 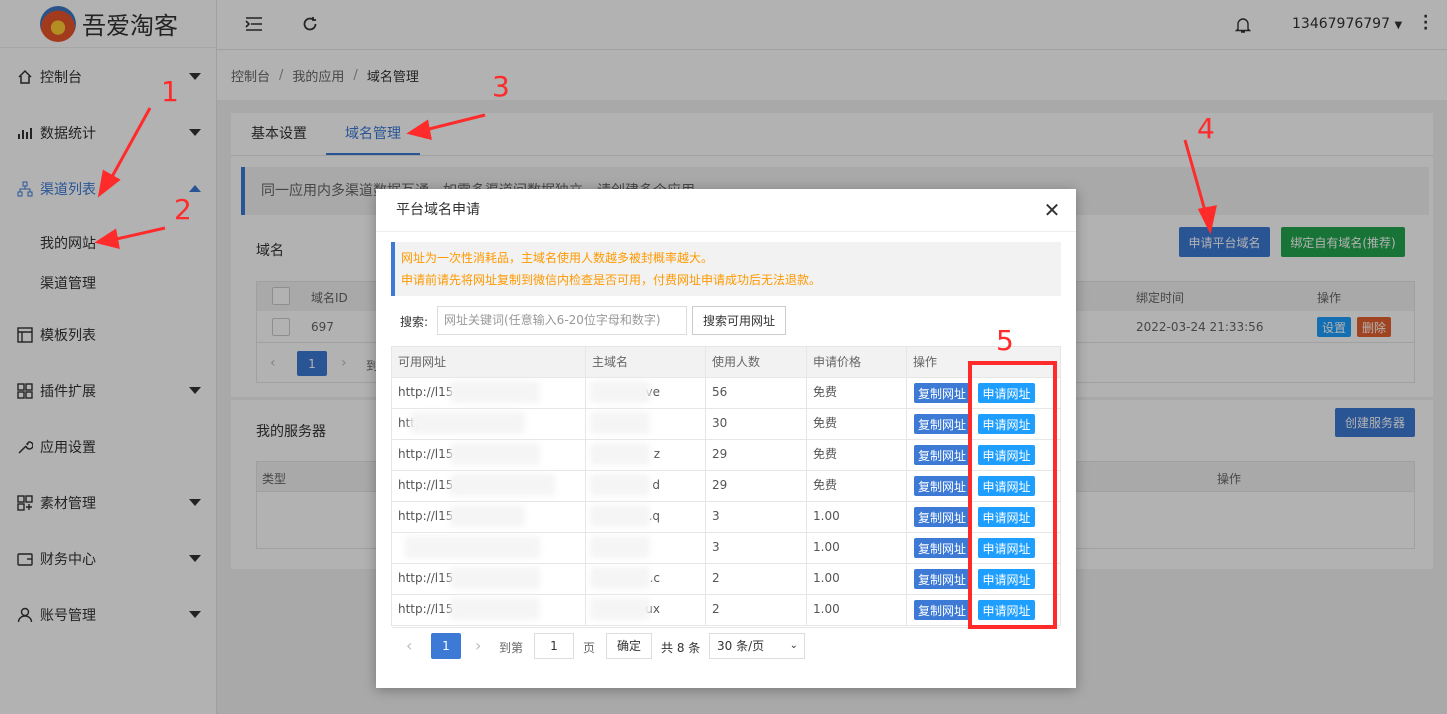 What do you see at coordinates (1005, 340) in the screenshot?
I see `annotation-label: 5` at bounding box center [1005, 340].